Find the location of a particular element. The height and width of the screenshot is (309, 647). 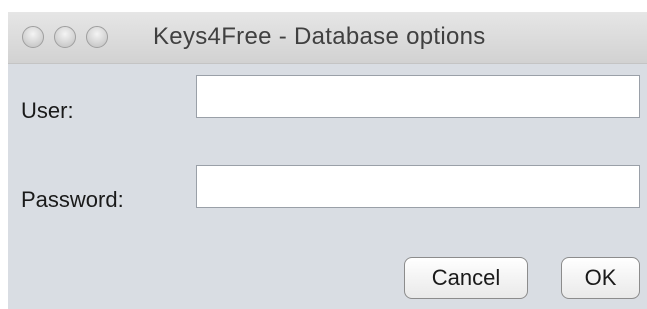

user-label: User: is located at coordinates (47, 110).